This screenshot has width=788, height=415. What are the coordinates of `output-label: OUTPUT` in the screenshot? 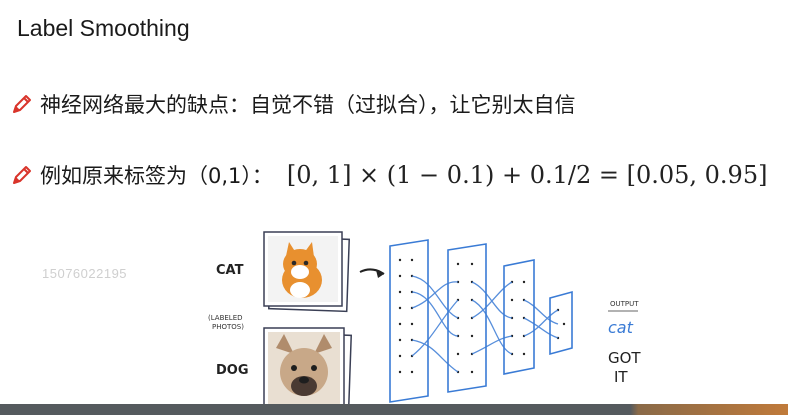 It's located at (624, 304).